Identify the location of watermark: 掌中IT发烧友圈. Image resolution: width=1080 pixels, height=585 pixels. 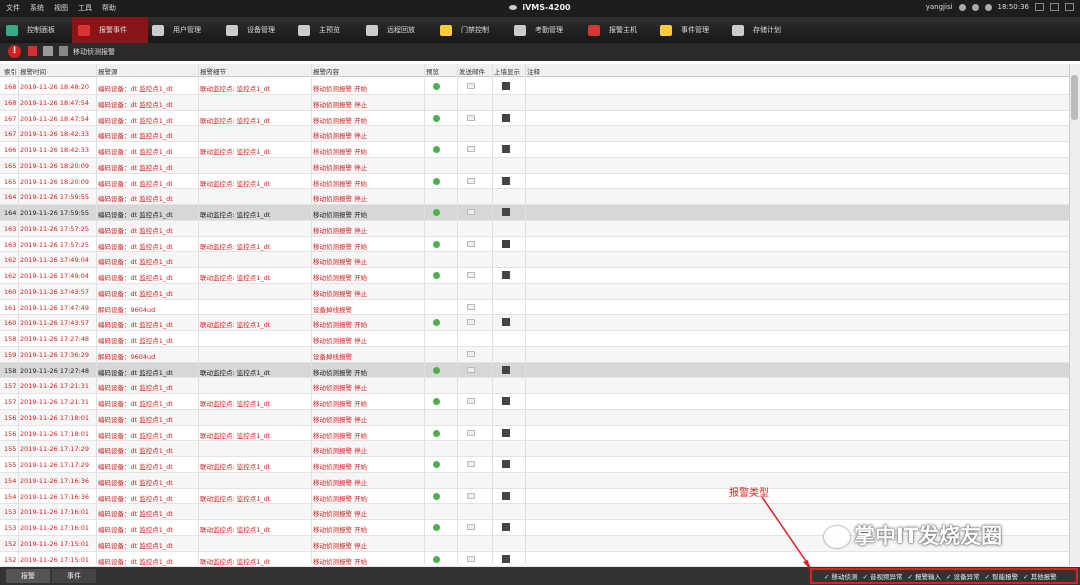
(913, 535).